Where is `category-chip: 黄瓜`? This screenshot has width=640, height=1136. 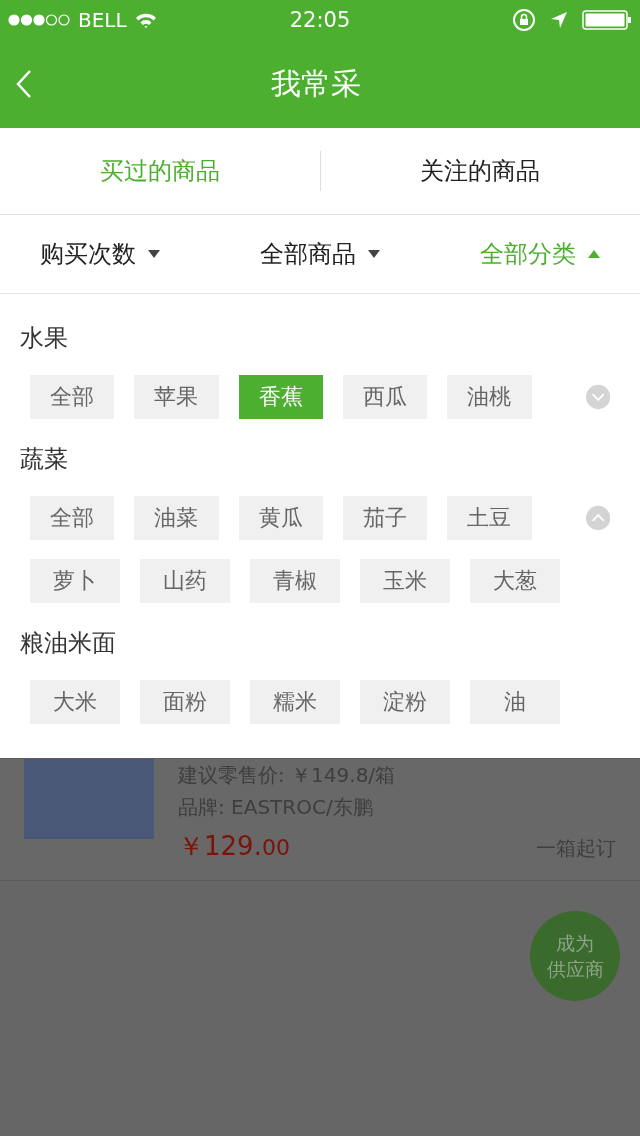
category-chip: 黄瓜 is located at coordinates (280, 518).